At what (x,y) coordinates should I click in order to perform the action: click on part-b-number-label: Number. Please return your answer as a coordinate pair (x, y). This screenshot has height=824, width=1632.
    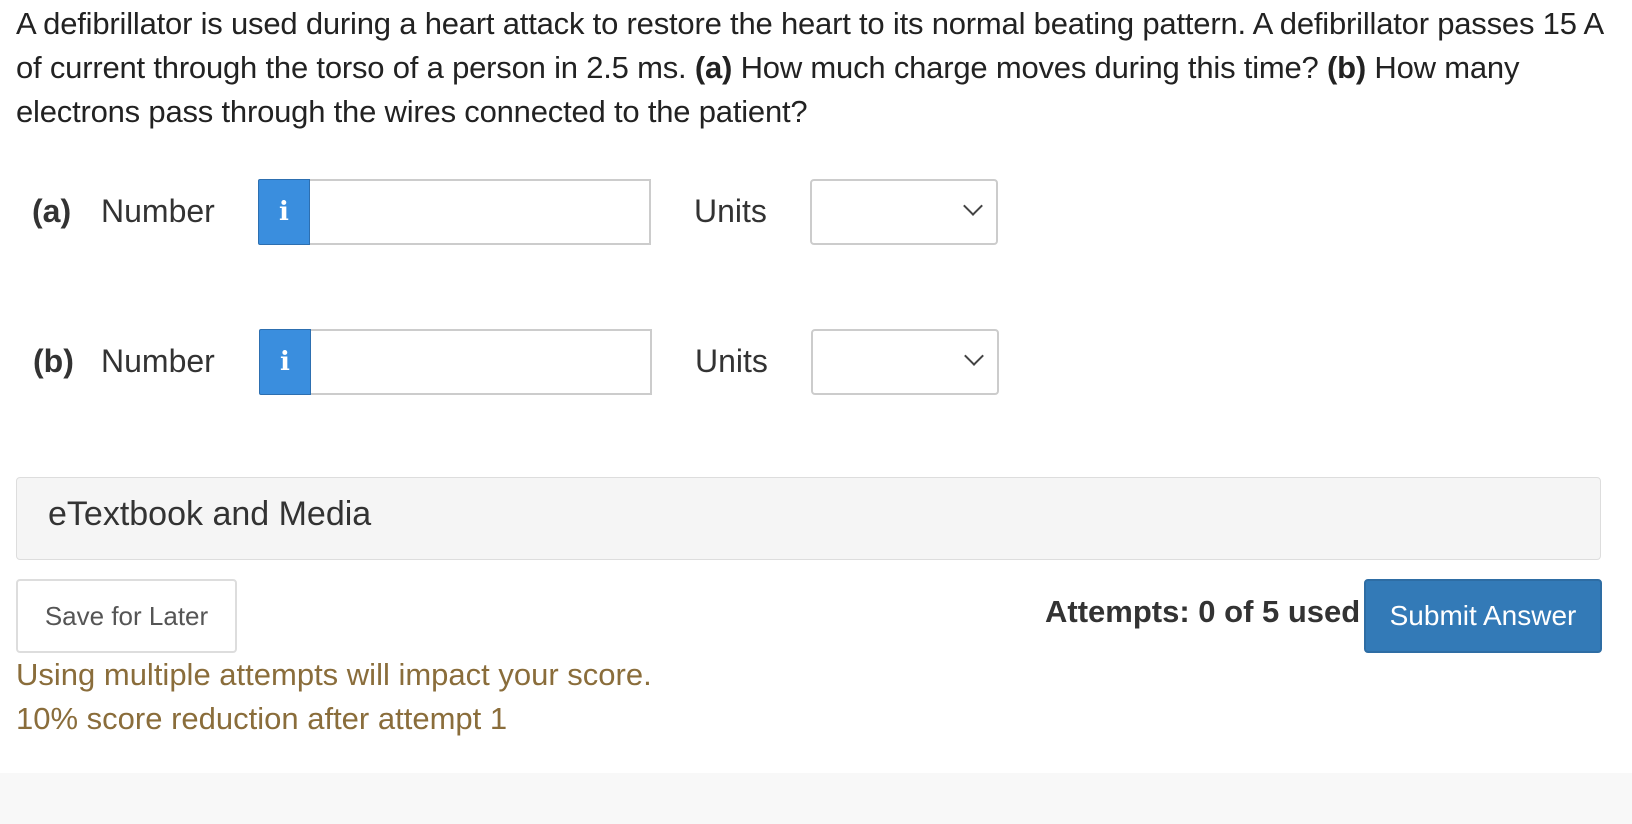
    Looking at the image, I should click on (158, 361).